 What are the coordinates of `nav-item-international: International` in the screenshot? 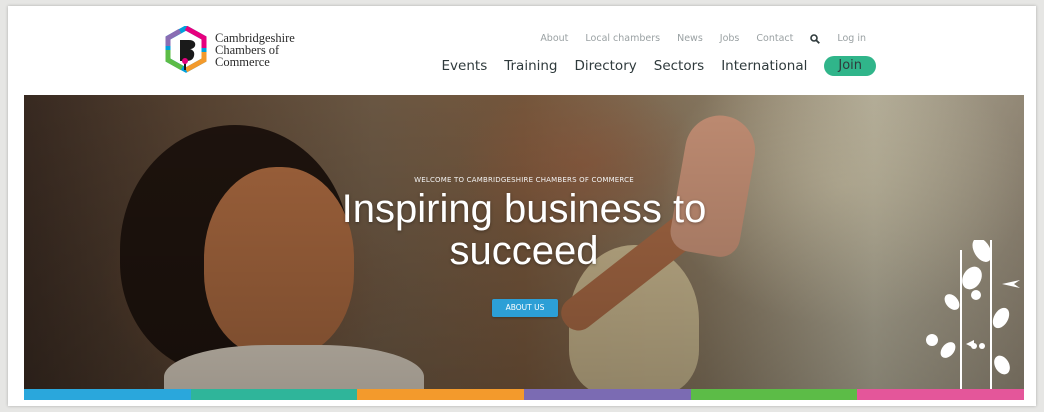 It's located at (764, 66).